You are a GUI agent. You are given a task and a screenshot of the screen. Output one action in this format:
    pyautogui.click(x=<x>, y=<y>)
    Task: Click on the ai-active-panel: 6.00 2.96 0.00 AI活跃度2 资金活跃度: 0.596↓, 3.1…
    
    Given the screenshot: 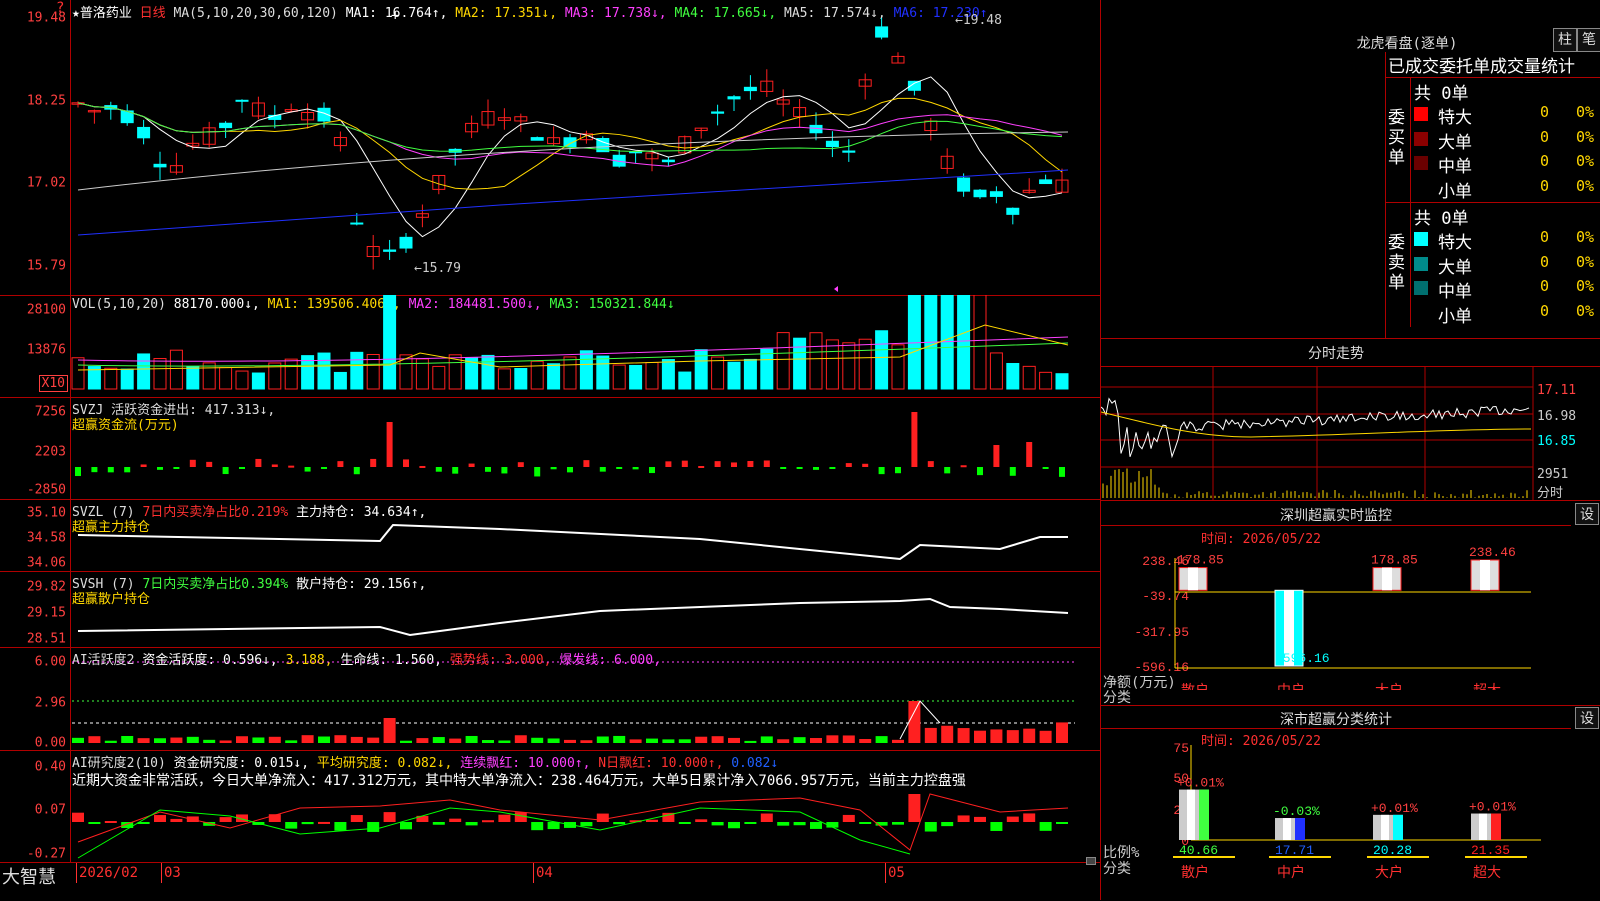 What is the action you would take?
    pyautogui.click(x=550, y=699)
    